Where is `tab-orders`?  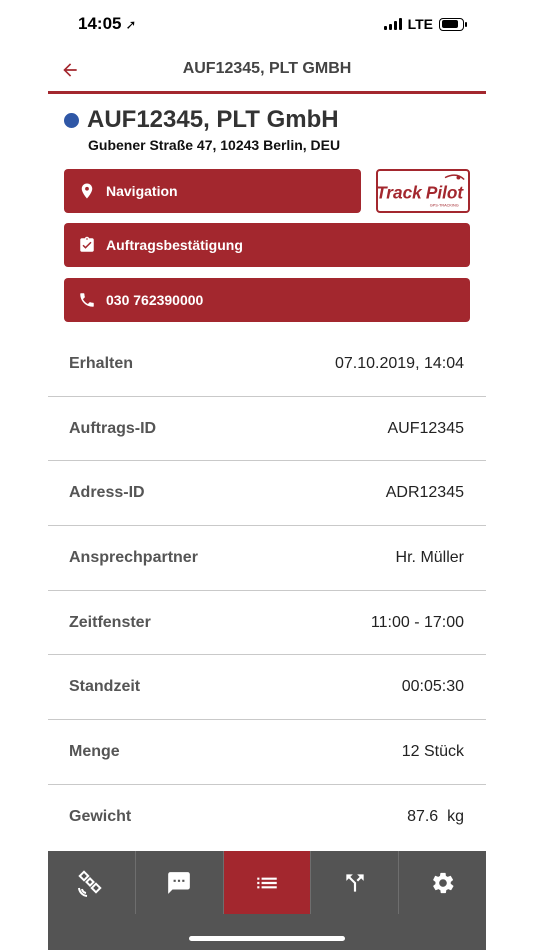
tab-orders is located at coordinates (267, 882).